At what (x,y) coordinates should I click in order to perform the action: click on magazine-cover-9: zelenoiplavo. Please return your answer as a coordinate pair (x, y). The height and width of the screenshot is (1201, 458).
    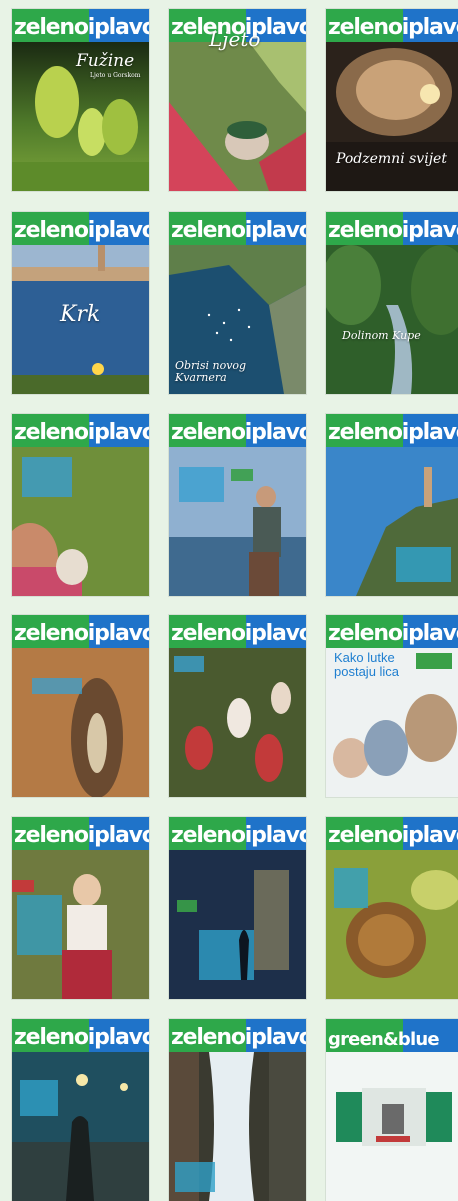
    Looking at the image, I should click on (392, 505).